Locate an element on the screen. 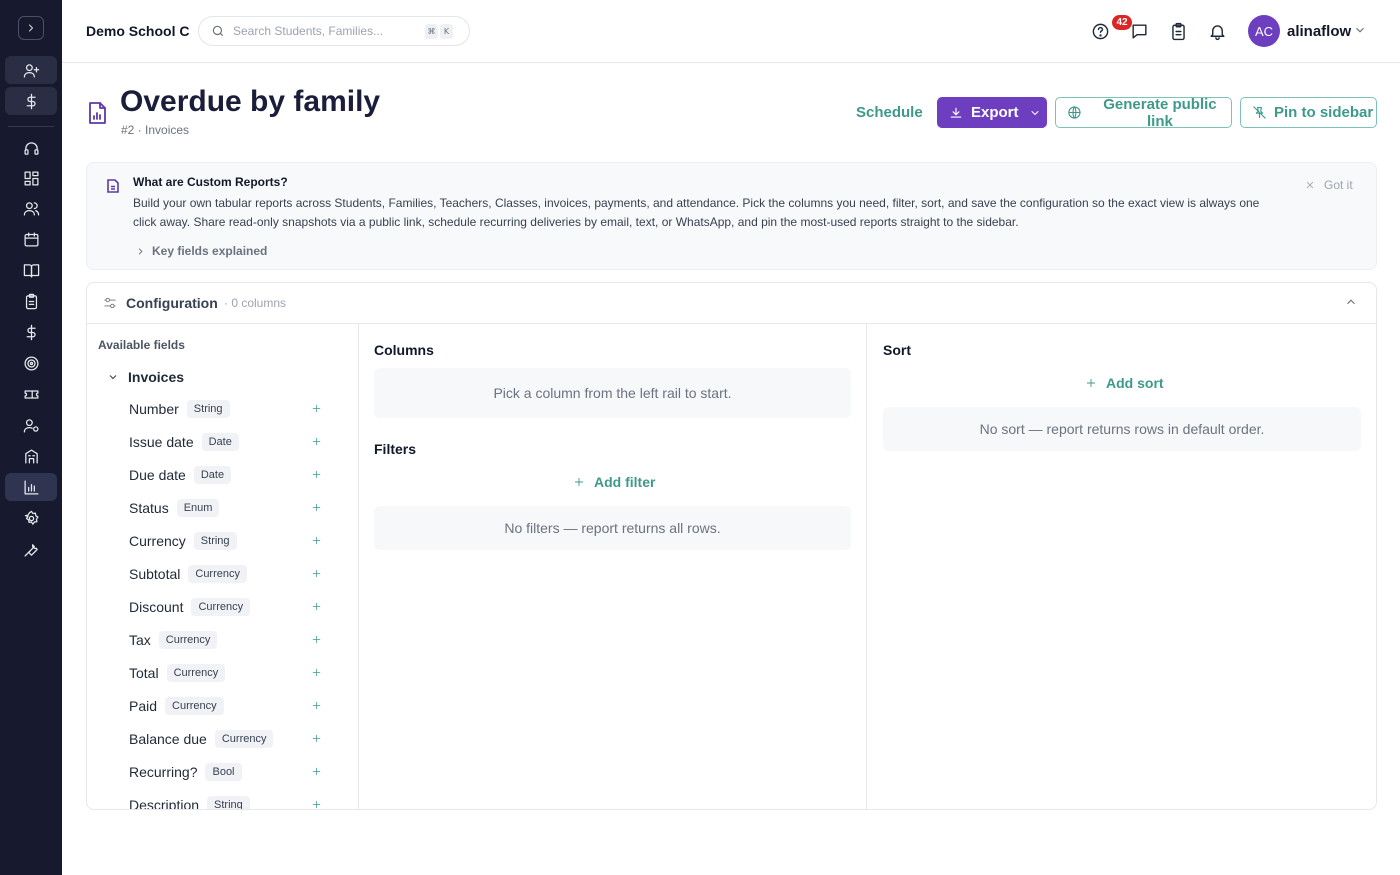  field-row: Subtotal Currency is located at coordinates (229, 574).